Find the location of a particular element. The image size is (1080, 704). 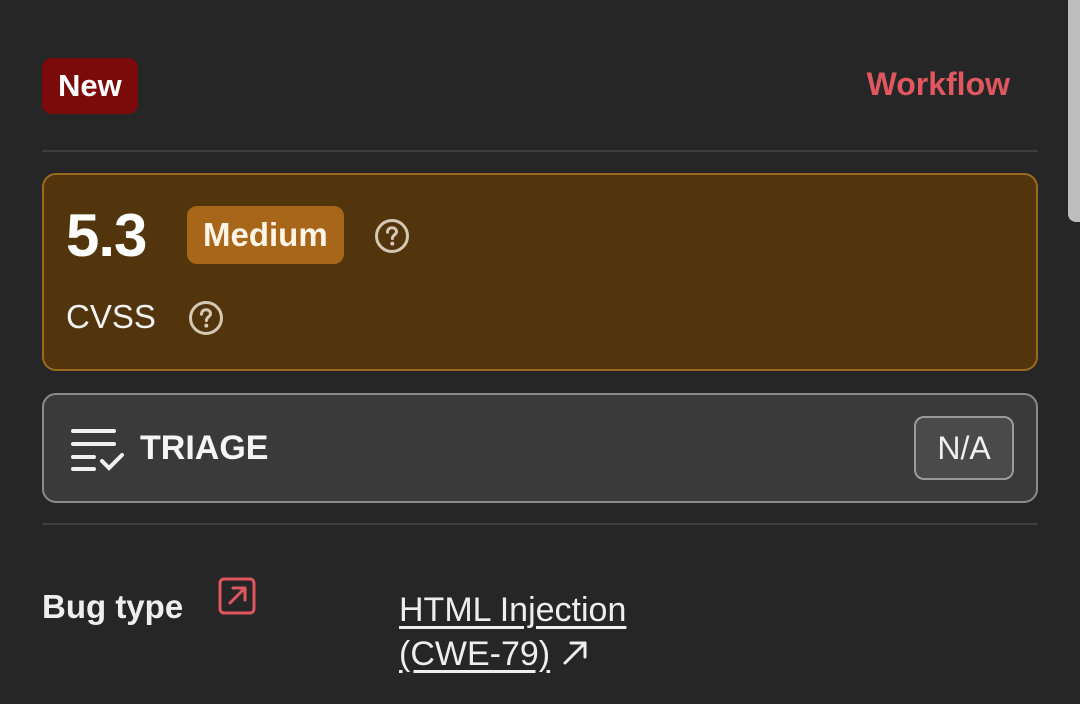

bug-type-label: Bug type is located at coordinates (113, 606).